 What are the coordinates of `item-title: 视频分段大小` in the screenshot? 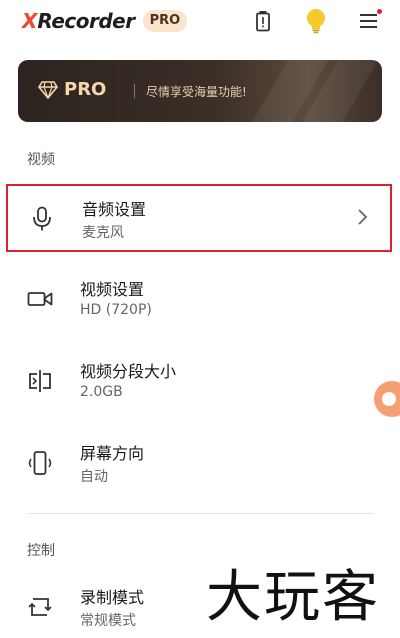 It's located at (128, 371).